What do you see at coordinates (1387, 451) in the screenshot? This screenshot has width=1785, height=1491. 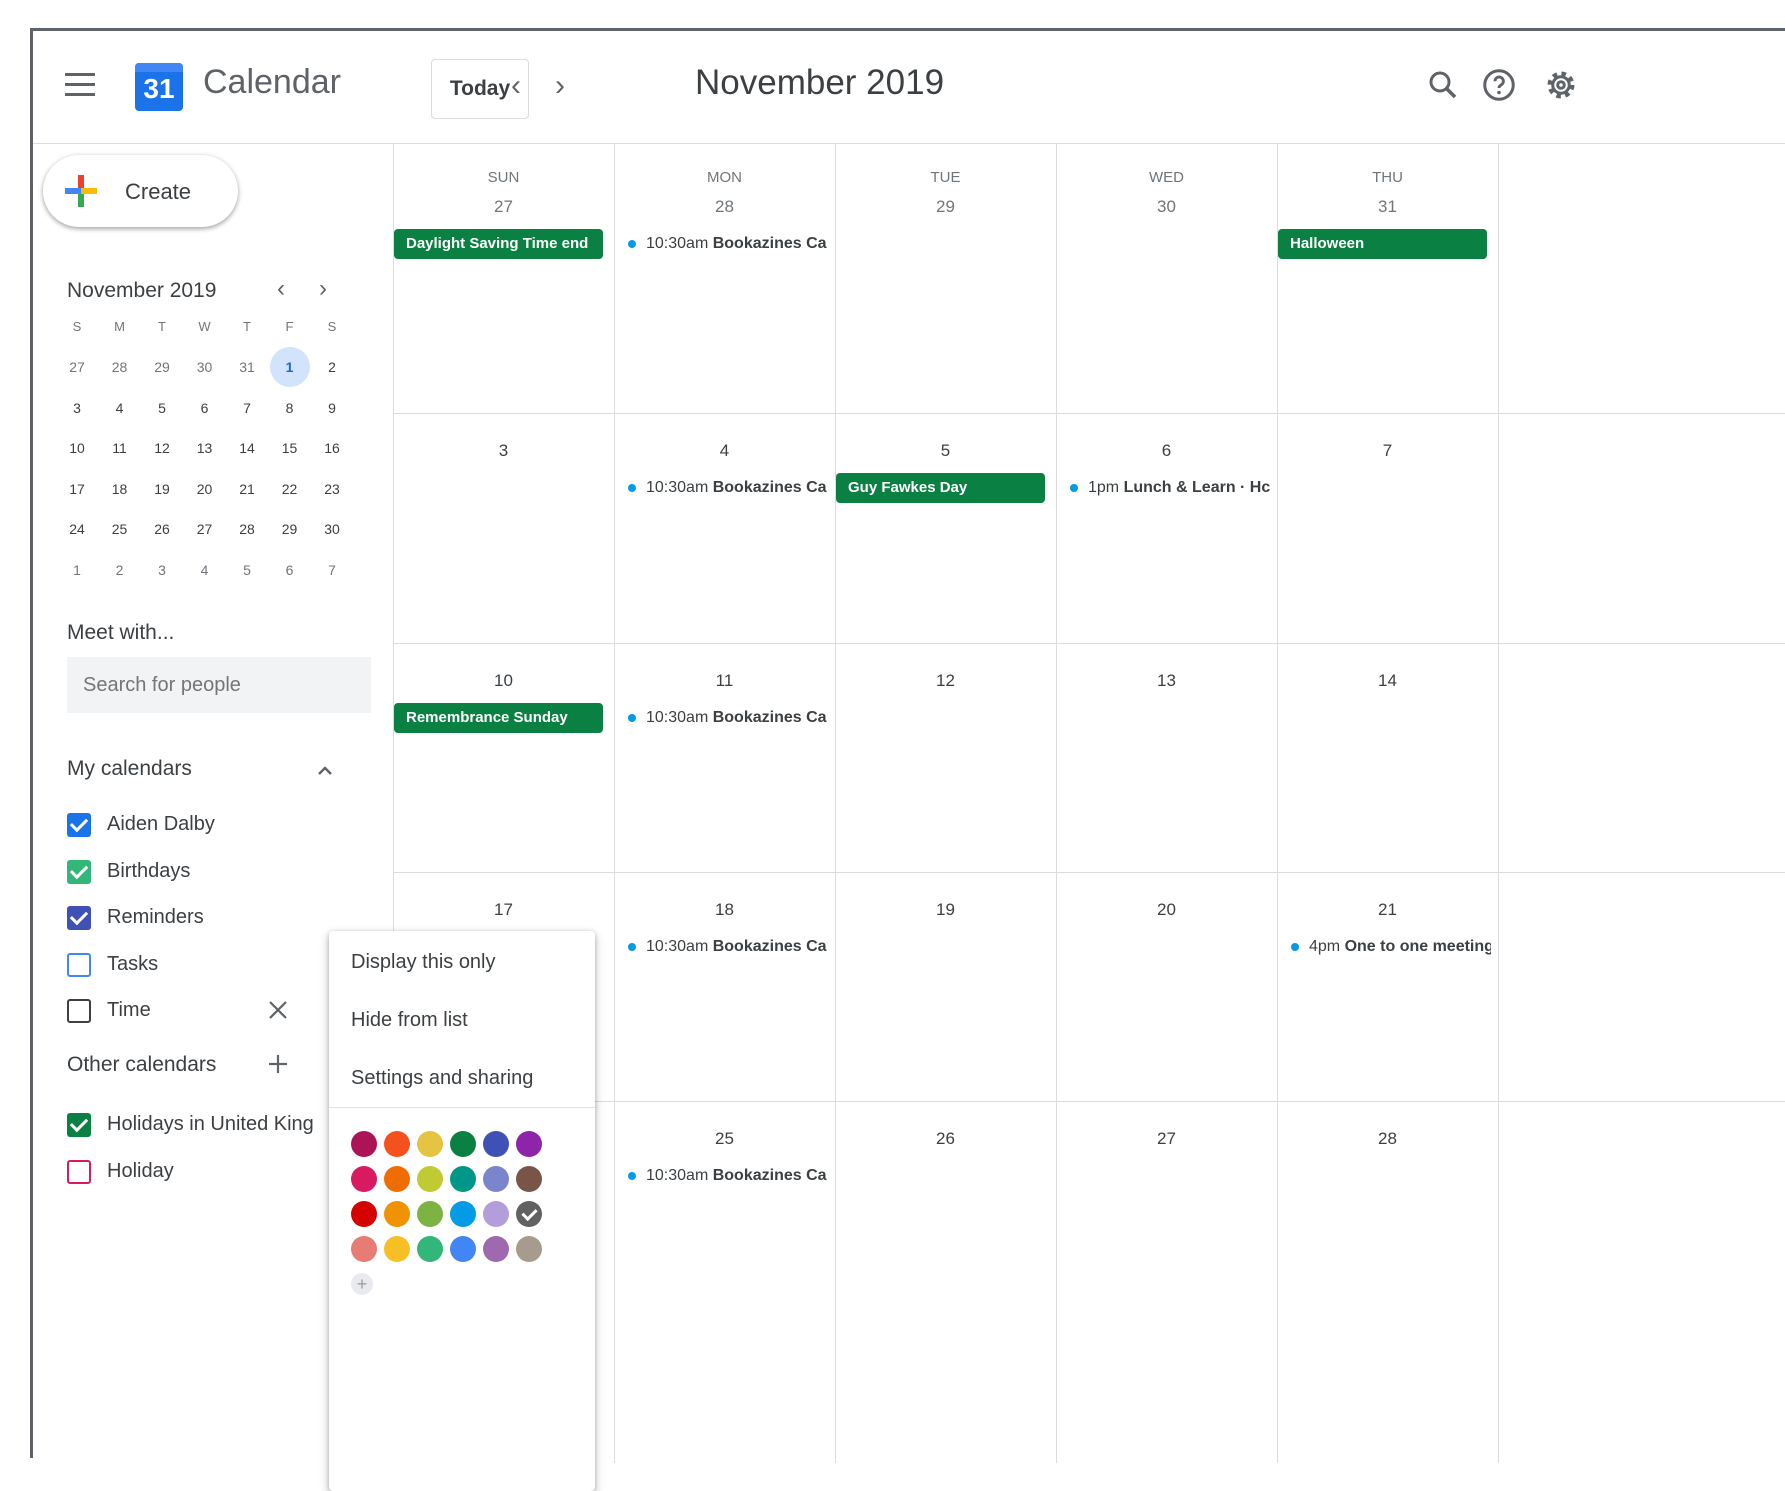 I see `date-number: 7` at bounding box center [1387, 451].